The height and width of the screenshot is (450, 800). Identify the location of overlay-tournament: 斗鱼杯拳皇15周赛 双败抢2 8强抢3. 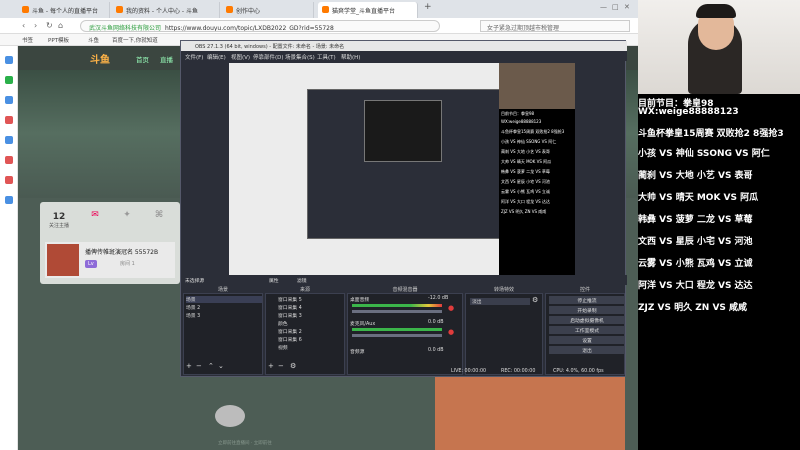
(711, 134).